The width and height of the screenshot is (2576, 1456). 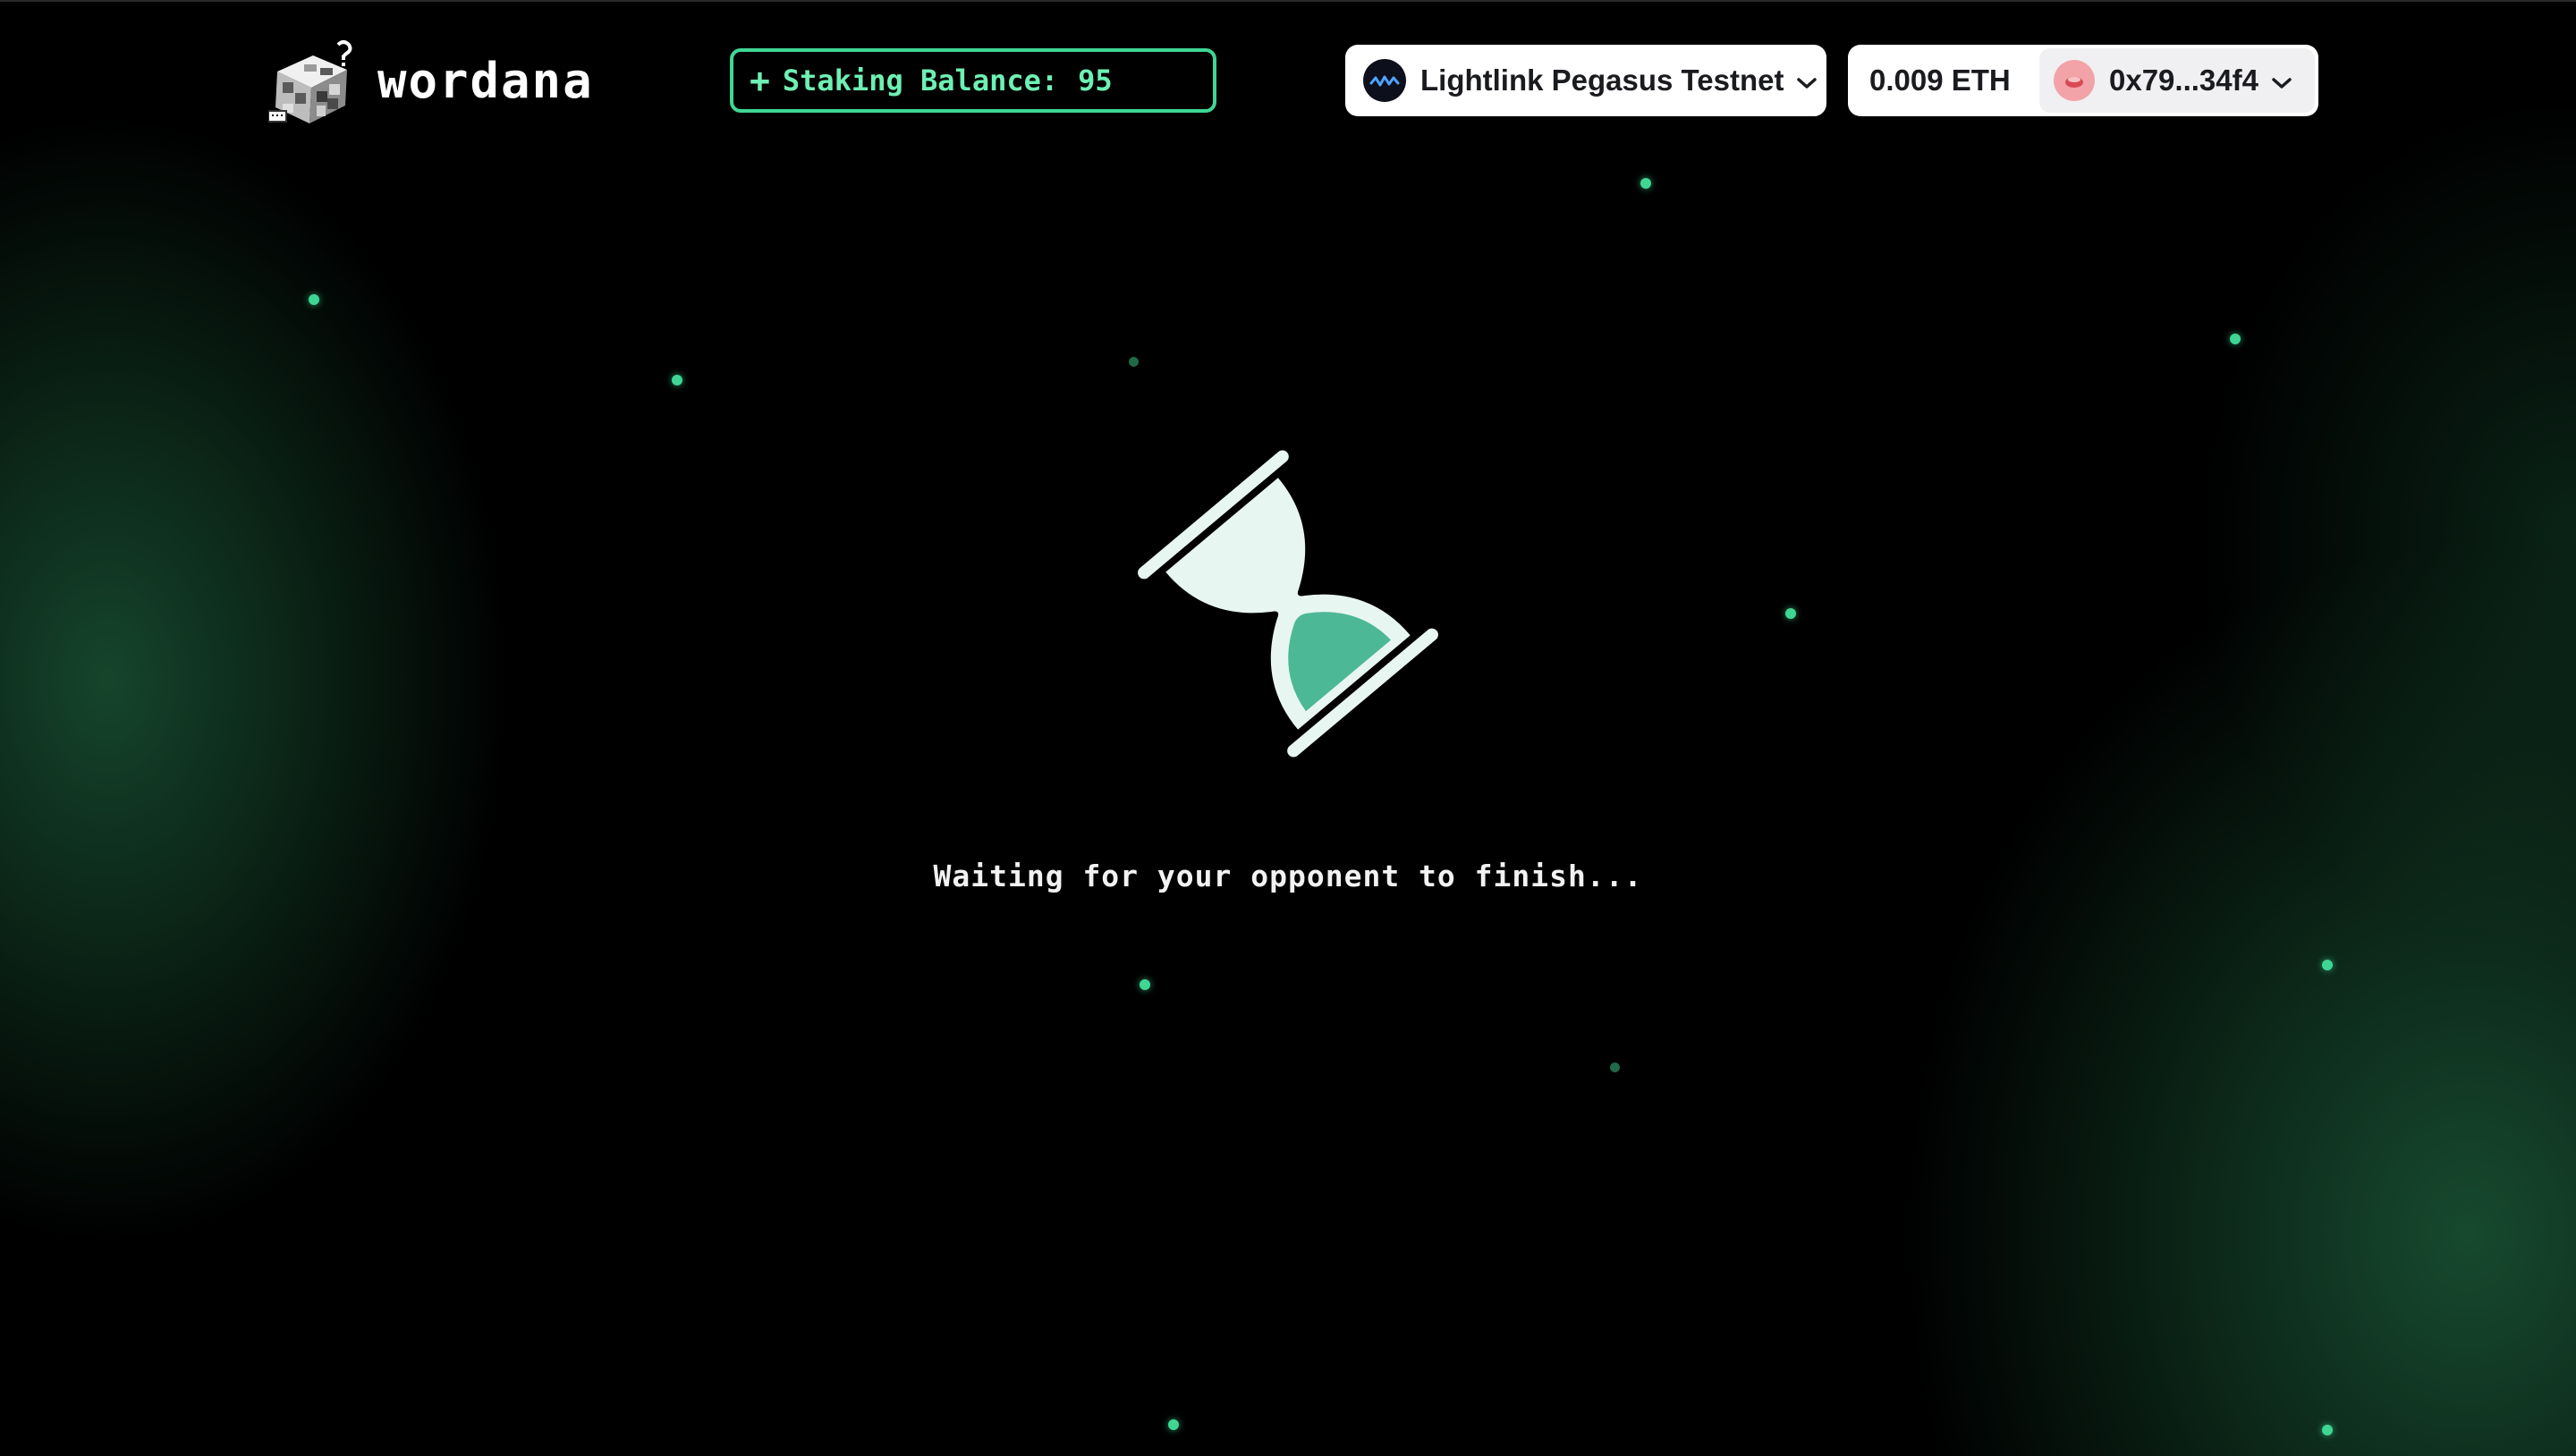 I want to click on plus-icon: +, so click(x=760, y=80).